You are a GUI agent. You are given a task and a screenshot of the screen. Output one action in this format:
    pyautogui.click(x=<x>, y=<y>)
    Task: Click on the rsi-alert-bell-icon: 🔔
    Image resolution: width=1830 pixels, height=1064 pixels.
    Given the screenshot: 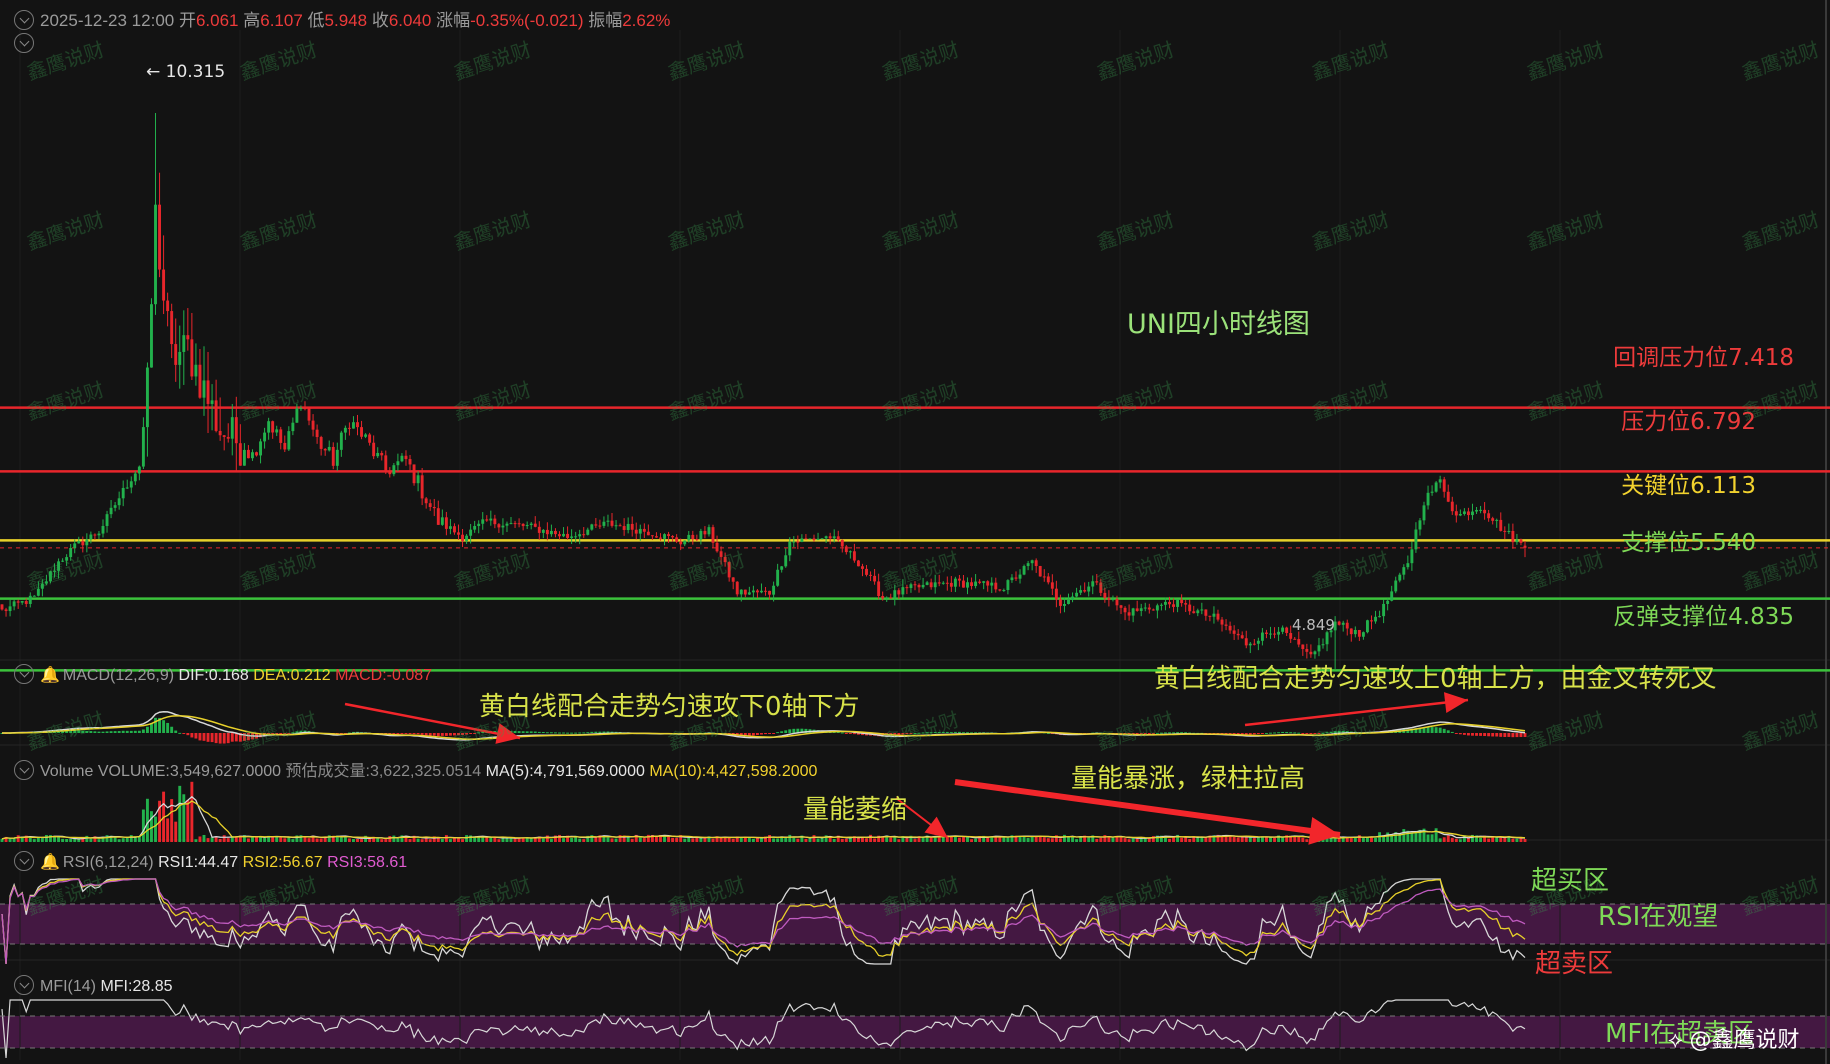 What is the action you would take?
    pyautogui.click(x=50, y=862)
    